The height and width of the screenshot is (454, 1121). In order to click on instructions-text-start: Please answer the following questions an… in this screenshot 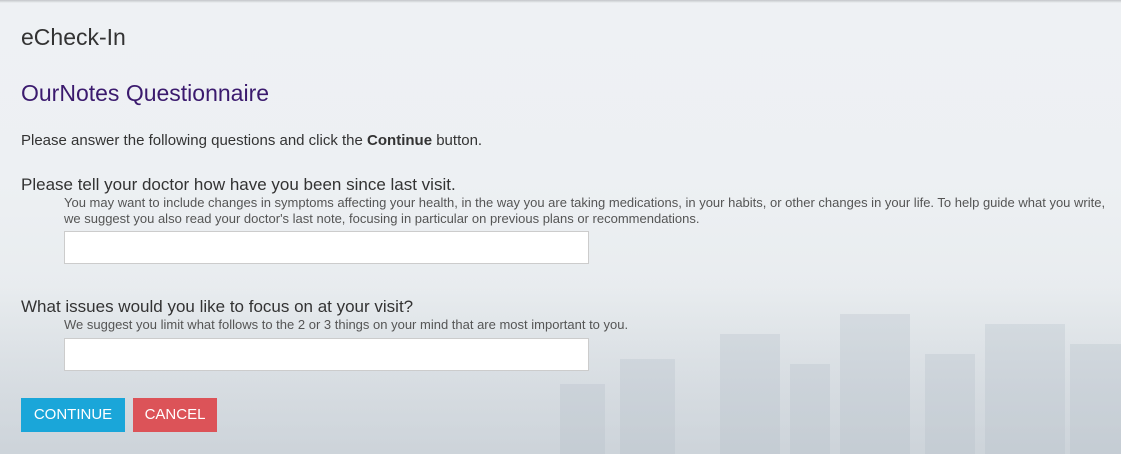, I will do `click(194, 140)`.